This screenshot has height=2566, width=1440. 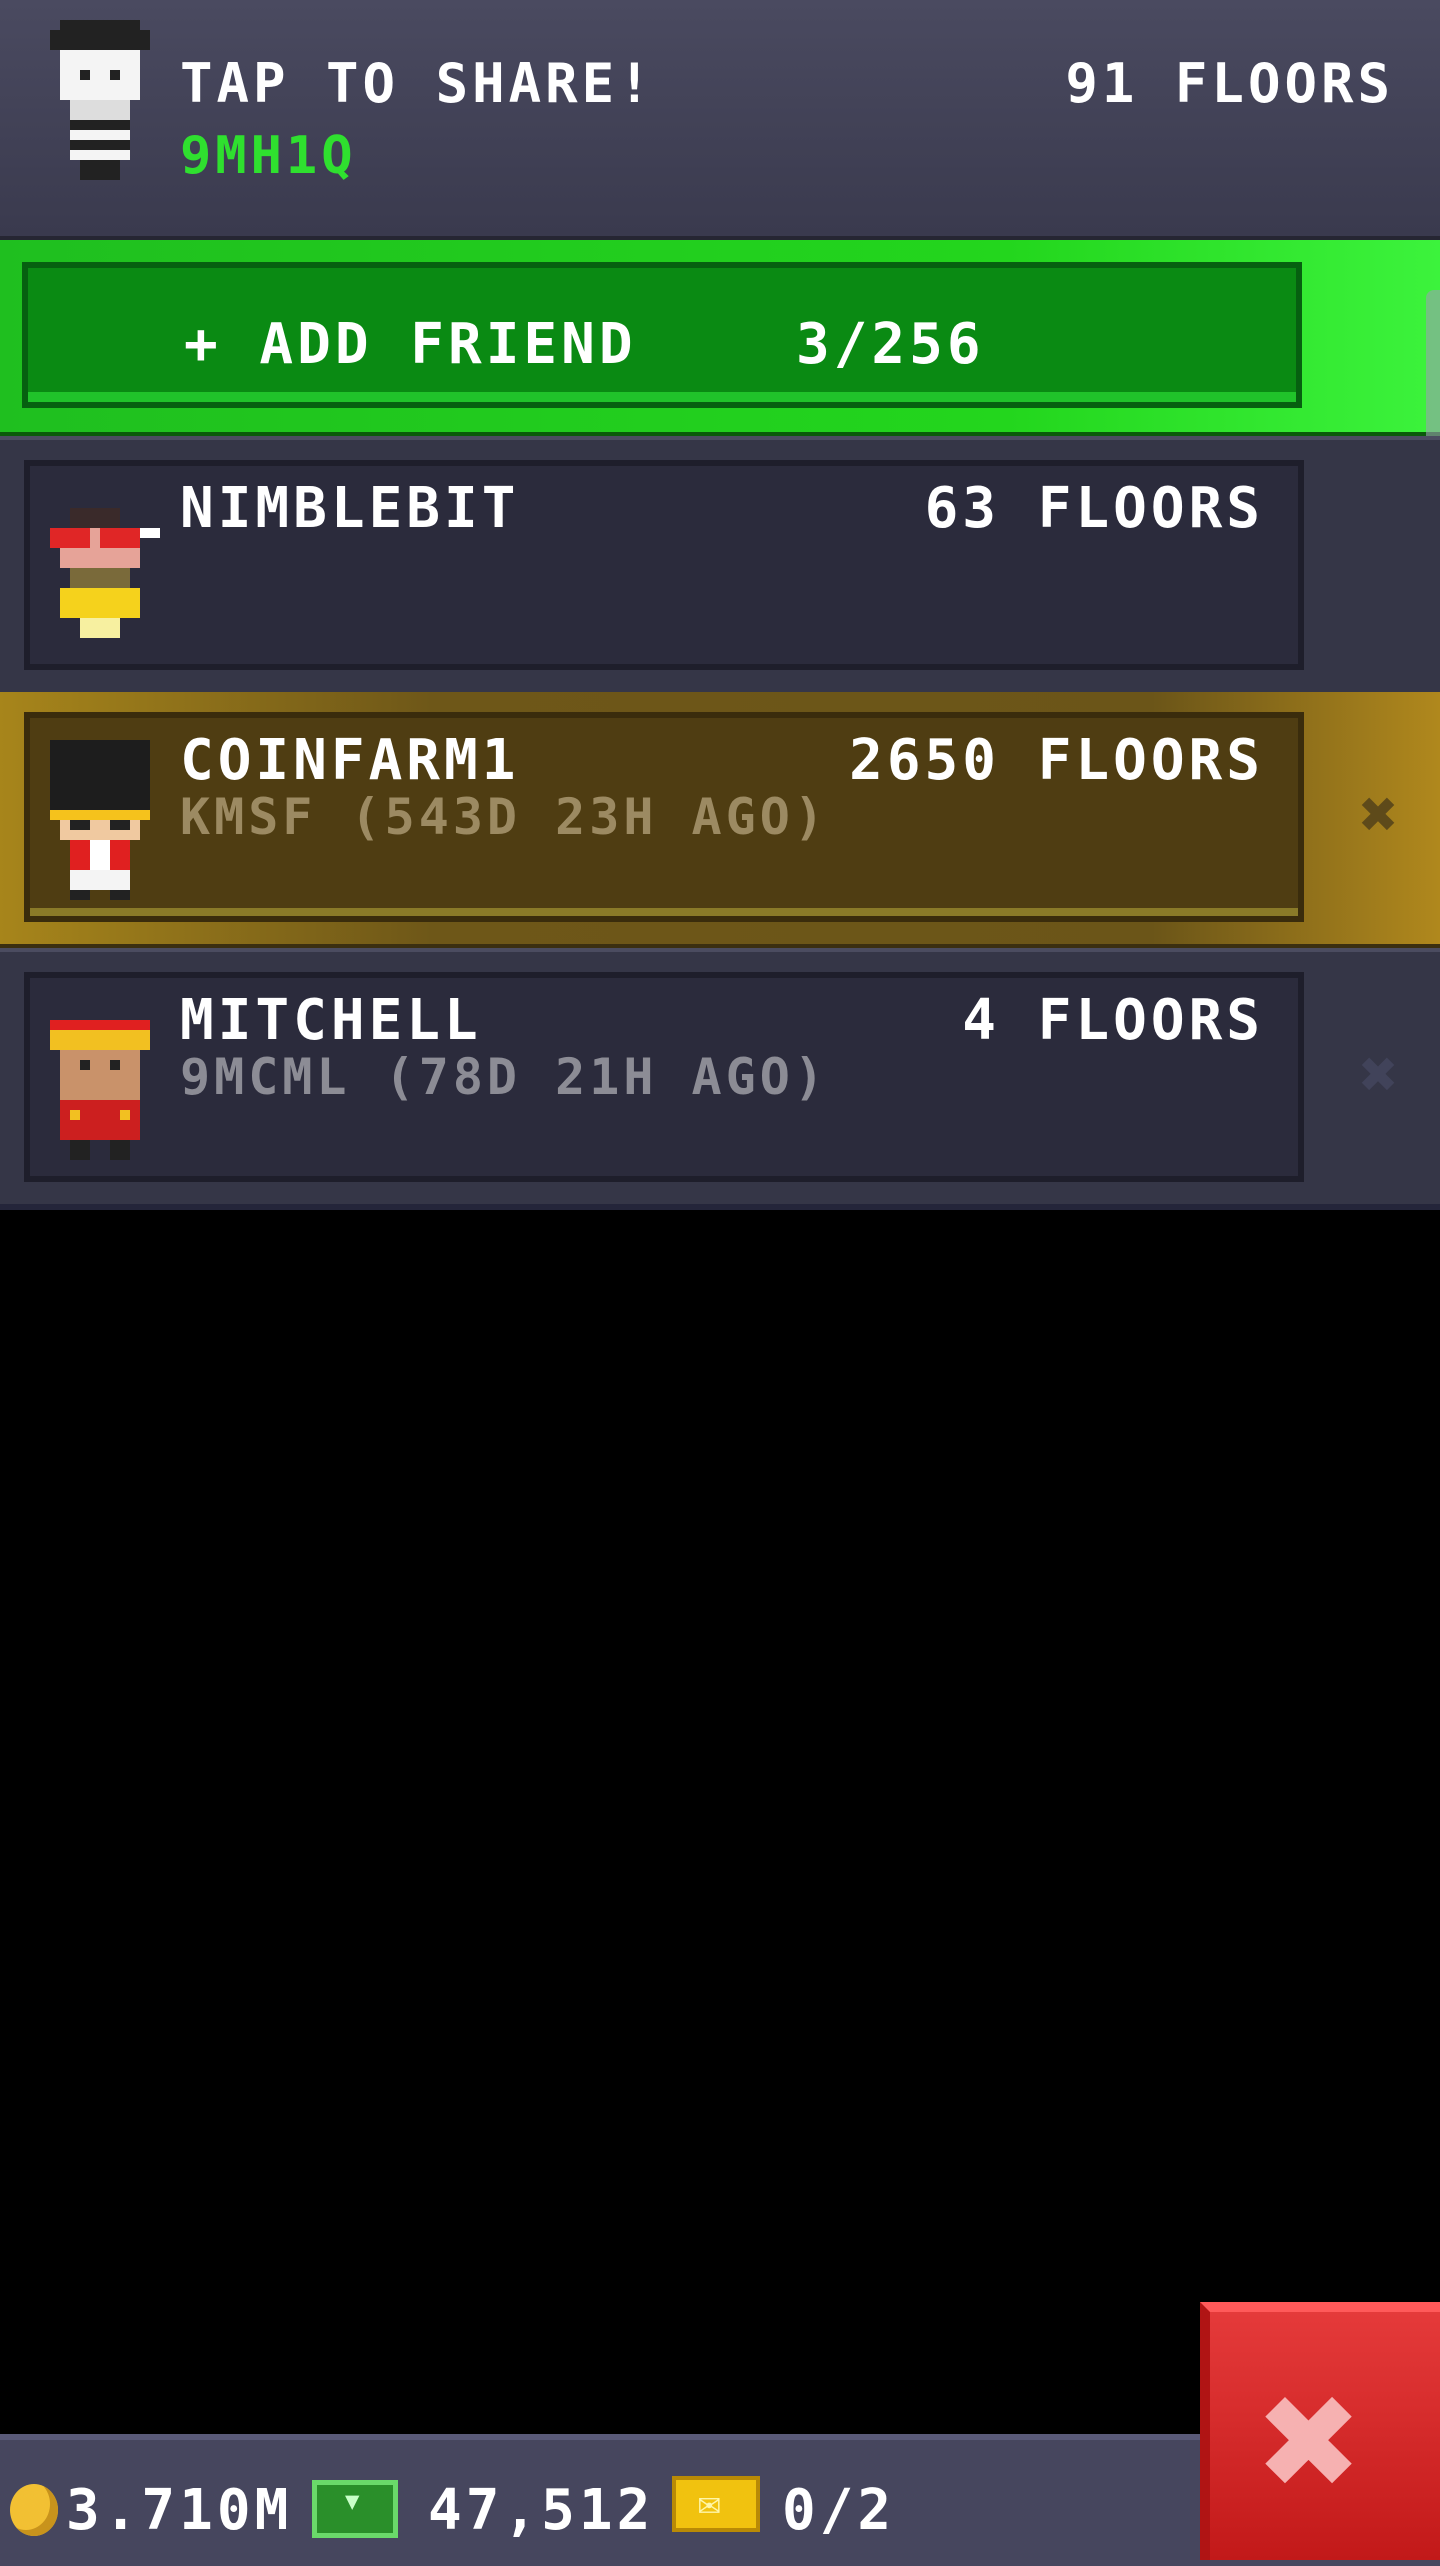 I want to click on coin-icon, so click(x=34, y=2510).